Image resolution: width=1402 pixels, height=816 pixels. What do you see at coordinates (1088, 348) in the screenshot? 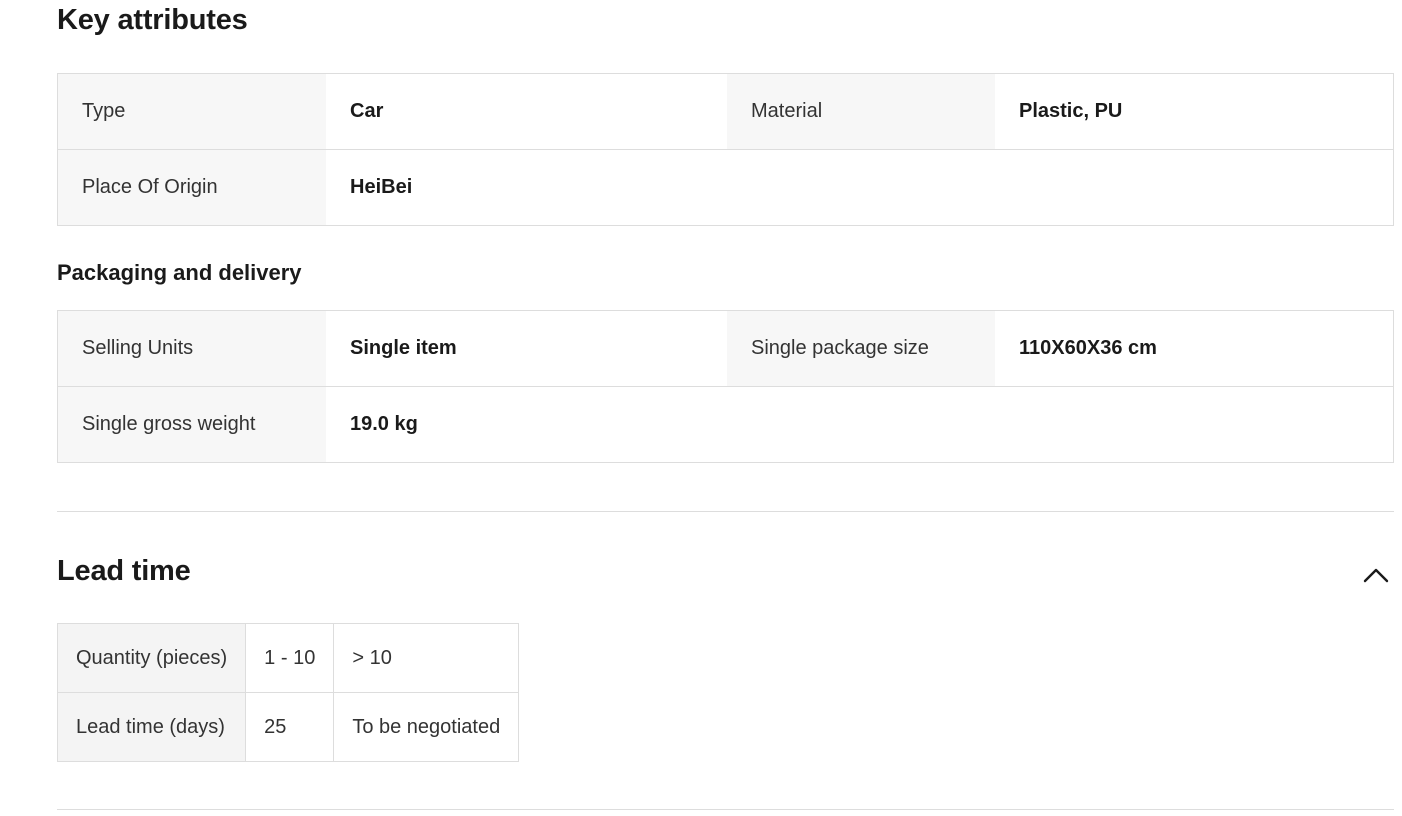
I see `attribute-value: 110X60X36 cm` at bounding box center [1088, 348].